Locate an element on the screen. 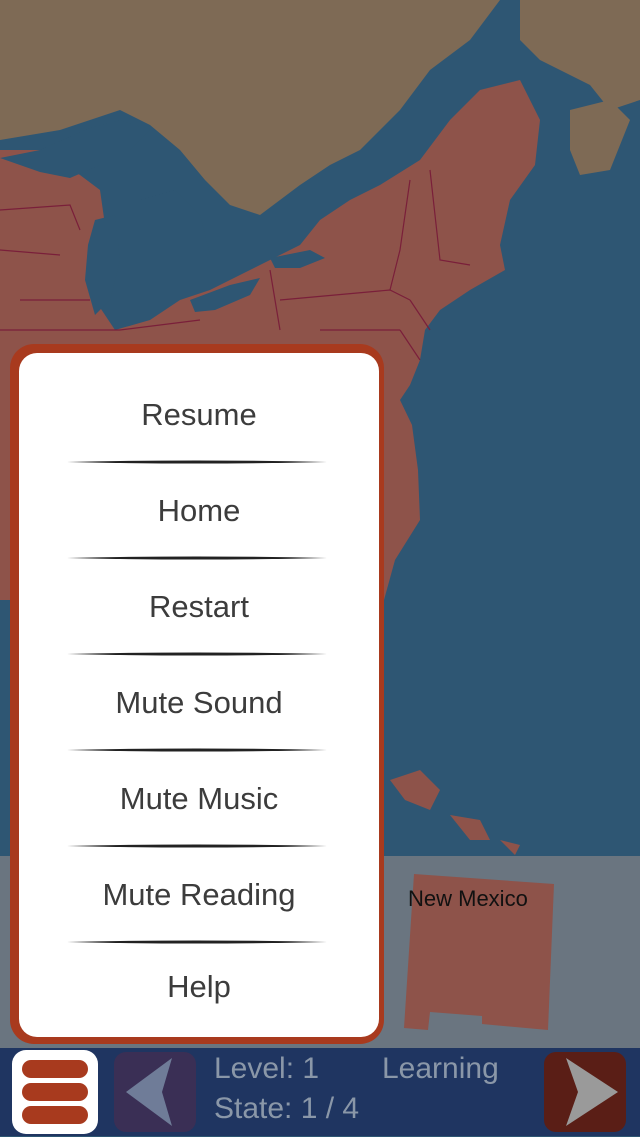  previous-button is located at coordinates (155, 1092).